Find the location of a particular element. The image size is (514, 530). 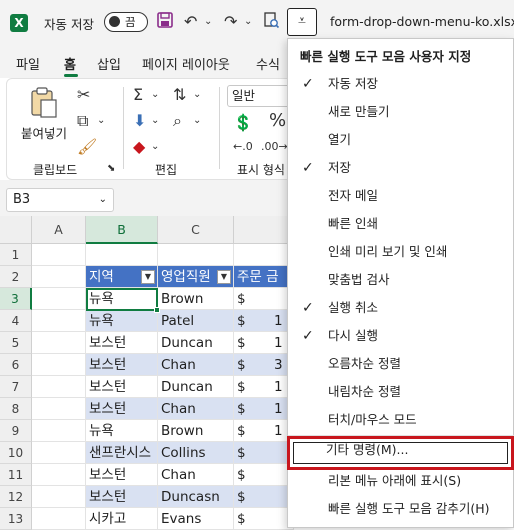

currency-icon: 💲 is located at coordinates (243, 123).